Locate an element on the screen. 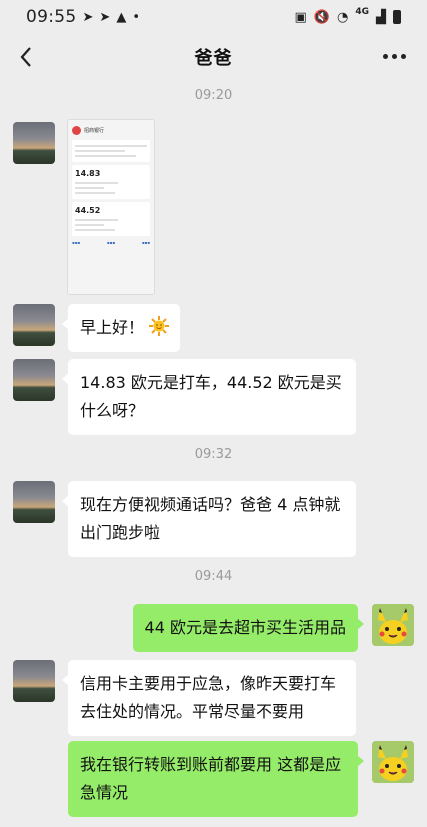 The height and width of the screenshot is (827, 427). ss-header: 招商银行 is located at coordinates (111, 130).